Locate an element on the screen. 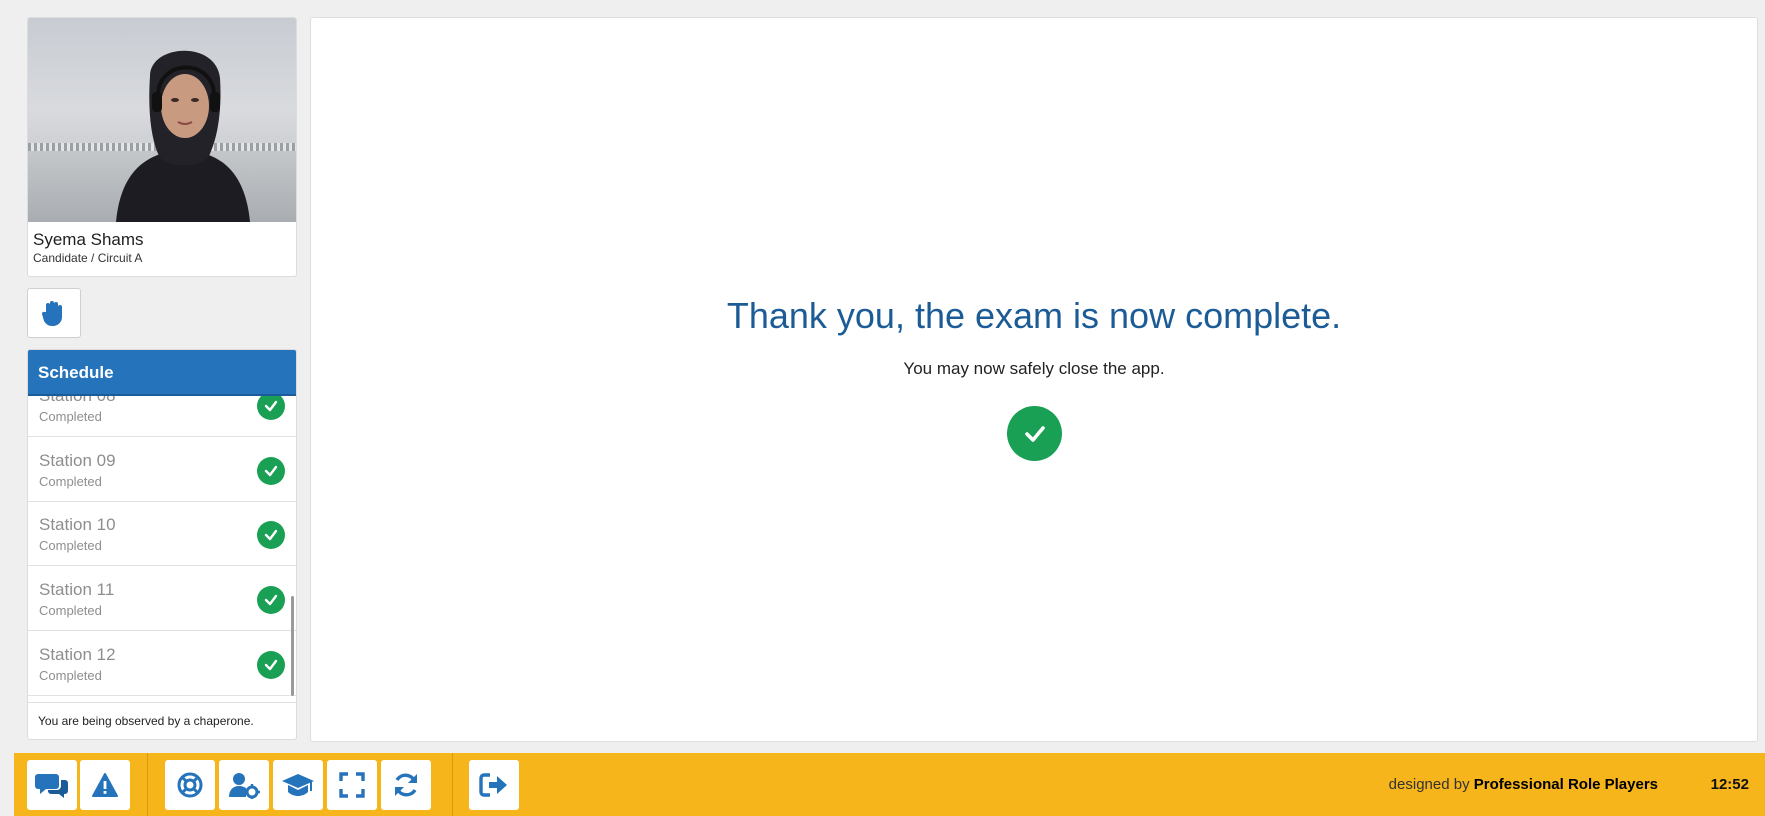  designed-by-prefix: designed by is located at coordinates (1429, 784).